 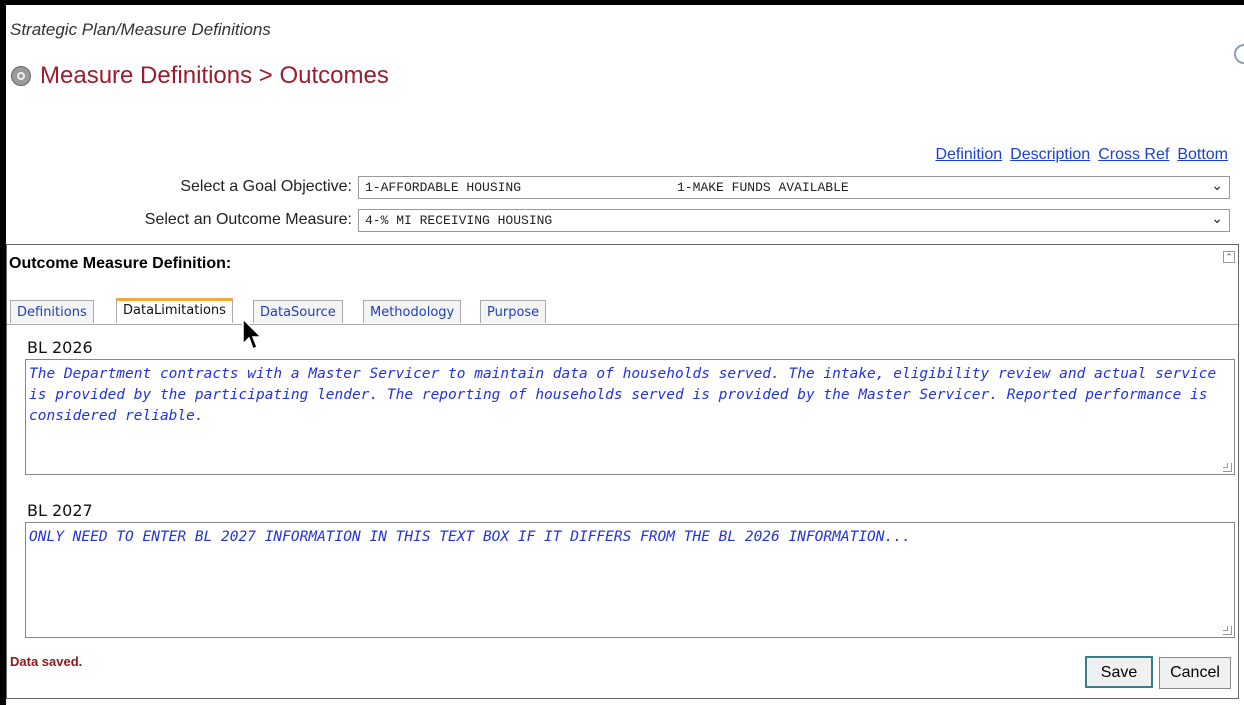 What do you see at coordinates (174, 310) in the screenshot?
I see `tab-datalimitations: DataLimitations` at bounding box center [174, 310].